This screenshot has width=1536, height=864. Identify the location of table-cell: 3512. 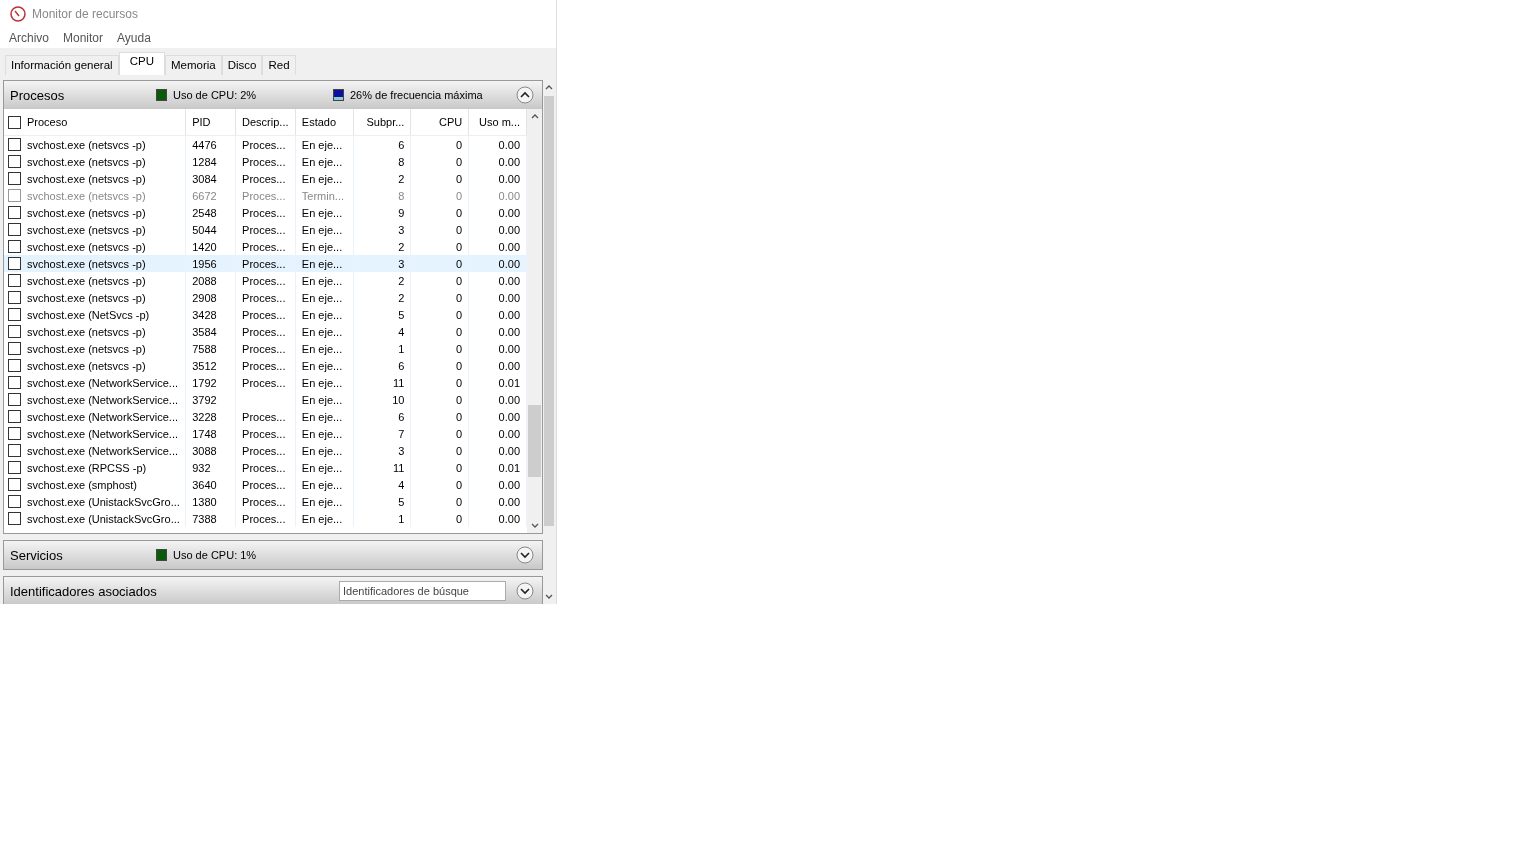
(204, 365).